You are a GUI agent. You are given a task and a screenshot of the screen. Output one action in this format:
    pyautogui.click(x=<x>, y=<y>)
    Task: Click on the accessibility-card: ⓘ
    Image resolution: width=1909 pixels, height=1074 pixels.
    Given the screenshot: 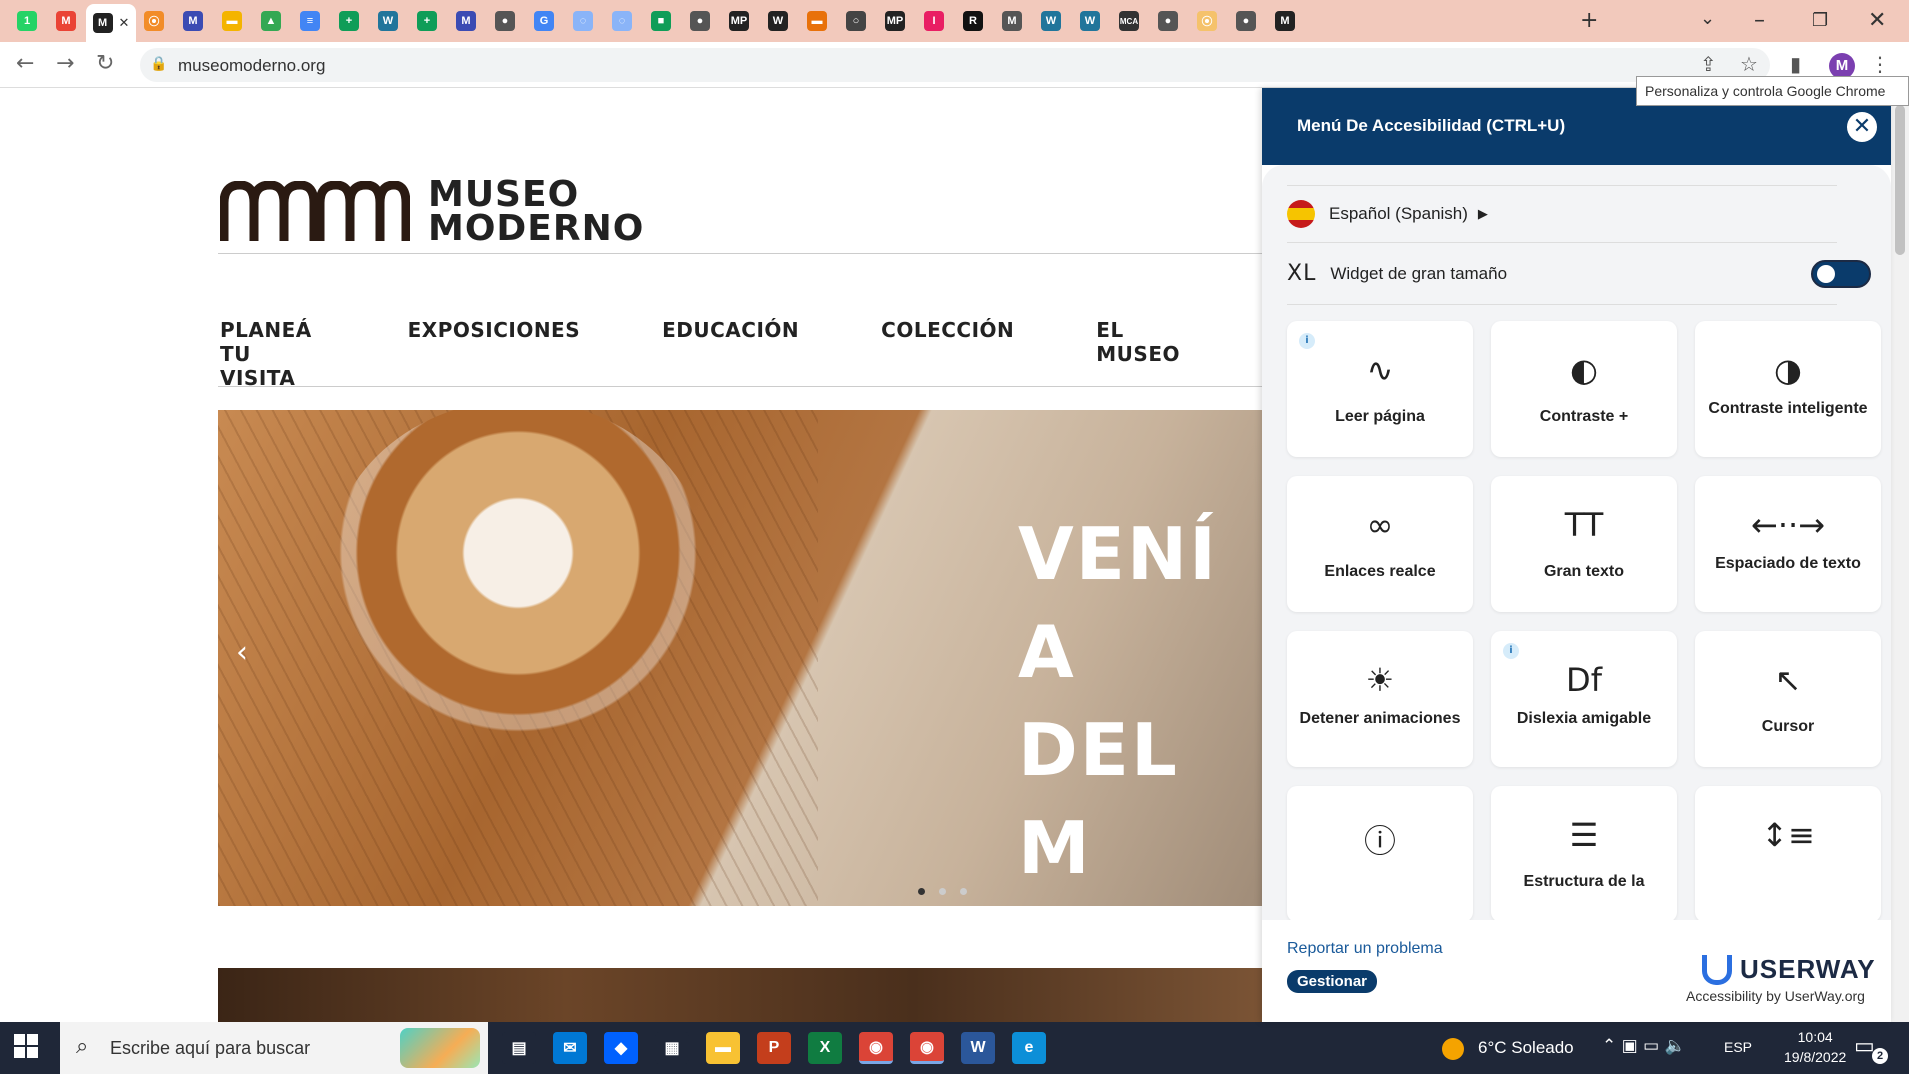 What is the action you would take?
    pyautogui.click(x=1380, y=853)
    